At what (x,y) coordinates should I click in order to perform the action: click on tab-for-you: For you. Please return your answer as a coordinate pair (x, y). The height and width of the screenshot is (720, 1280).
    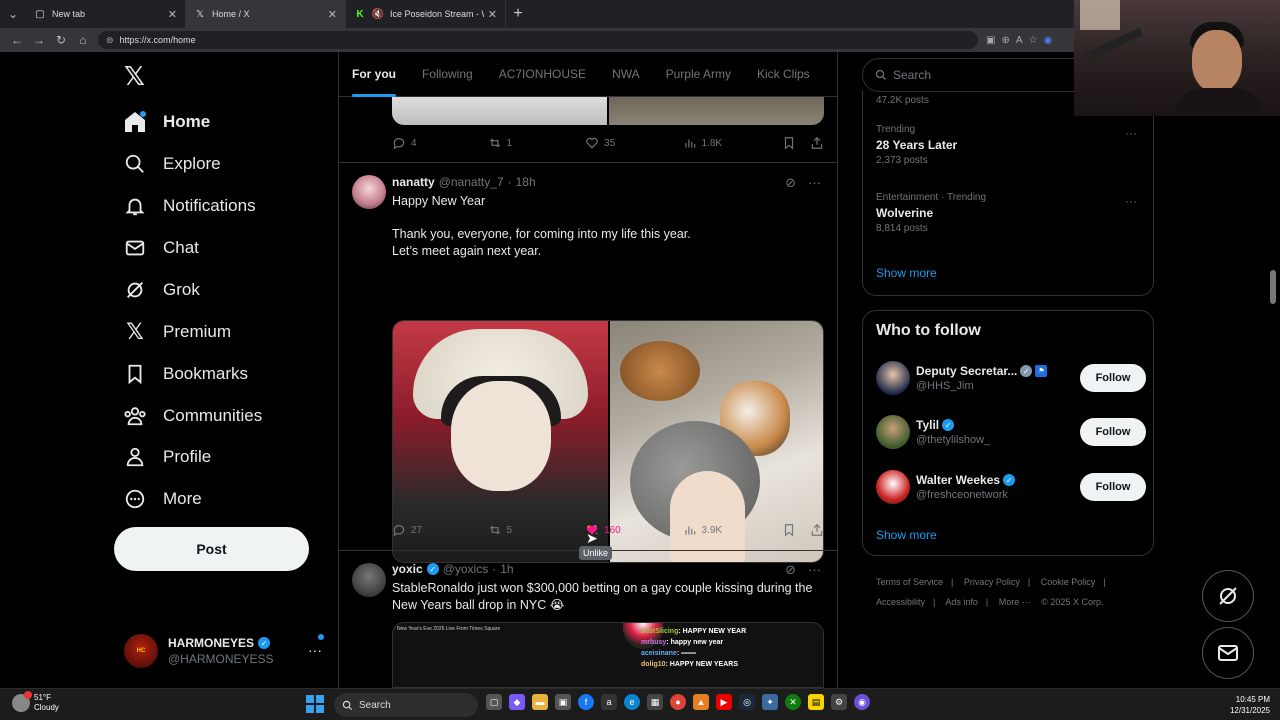
    Looking at the image, I should click on (374, 74).